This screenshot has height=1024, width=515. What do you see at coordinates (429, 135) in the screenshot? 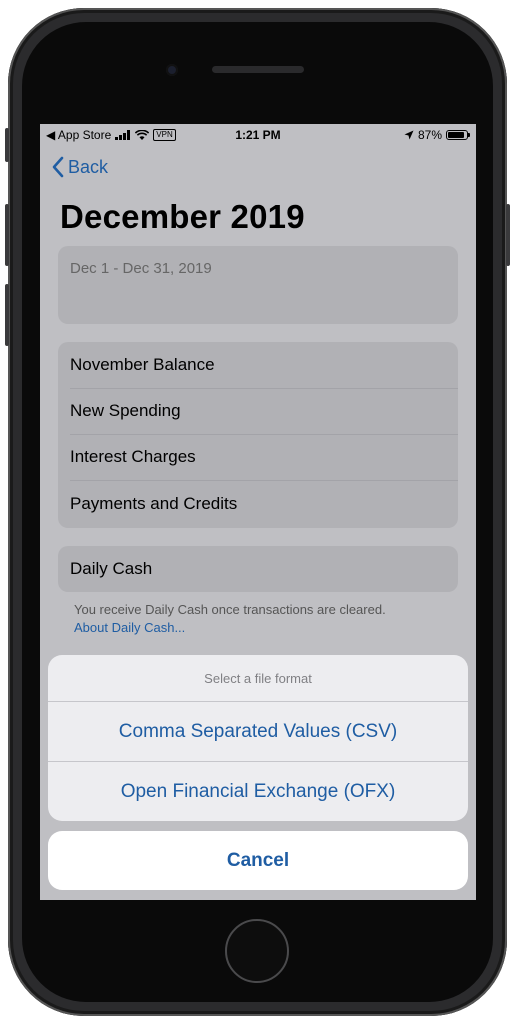
I see `battery-percent: 87%` at bounding box center [429, 135].